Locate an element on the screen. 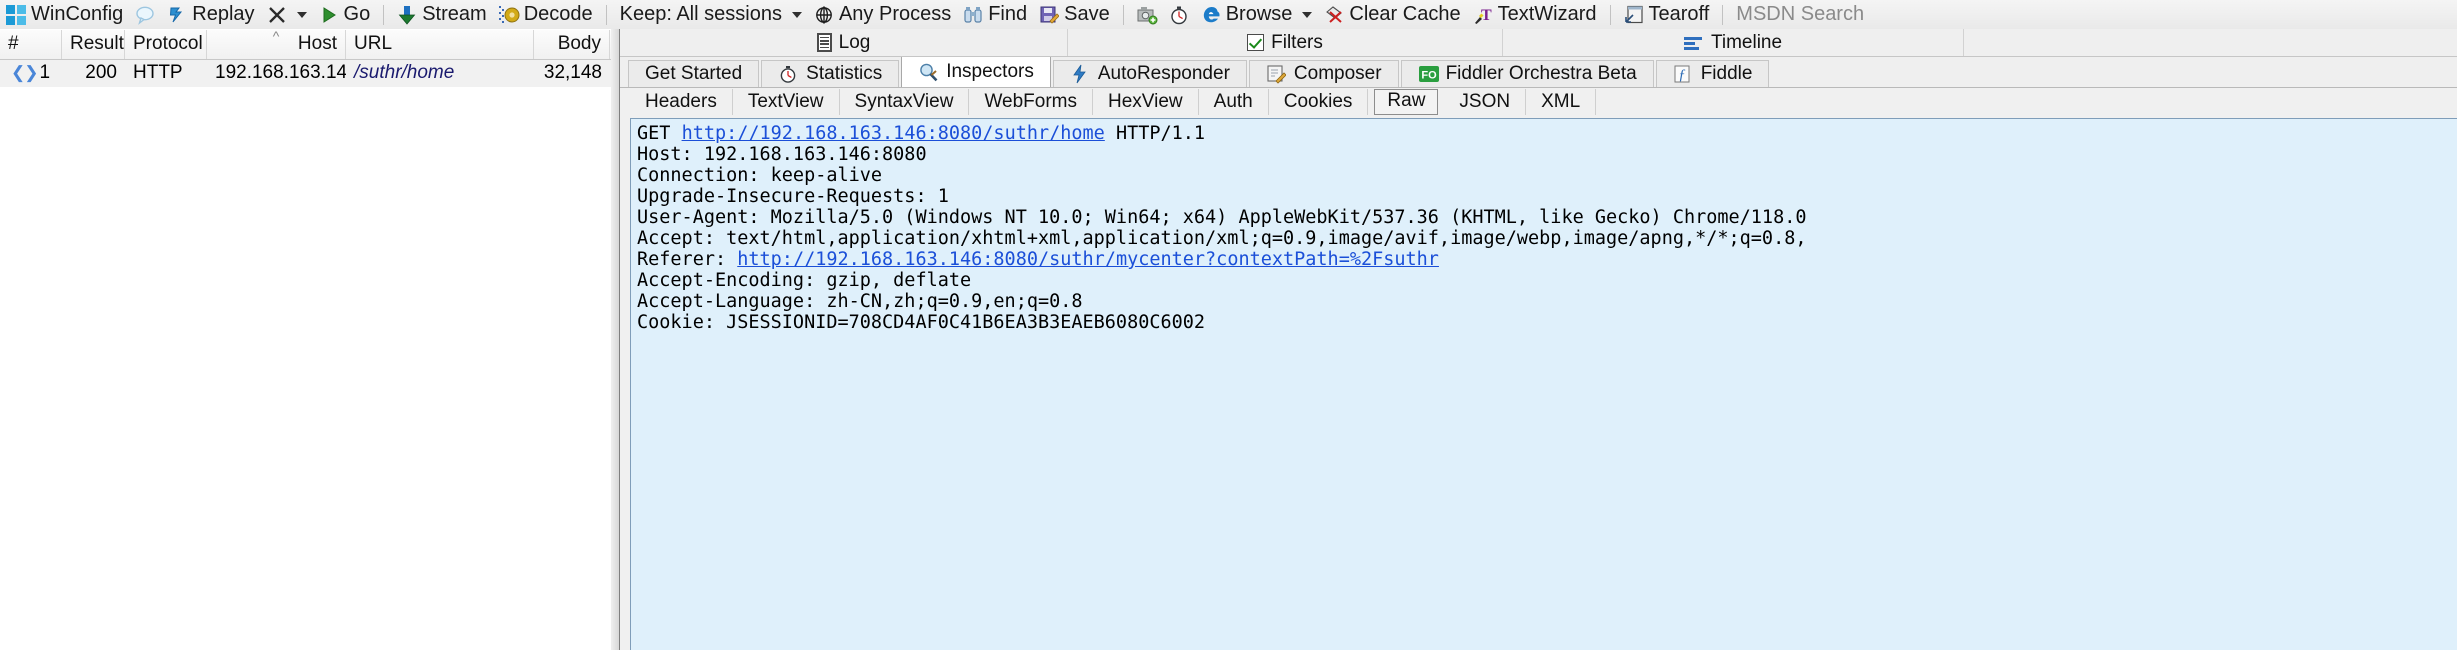  toolbar-stream-label: Stream is located at coordinates (454, 14).